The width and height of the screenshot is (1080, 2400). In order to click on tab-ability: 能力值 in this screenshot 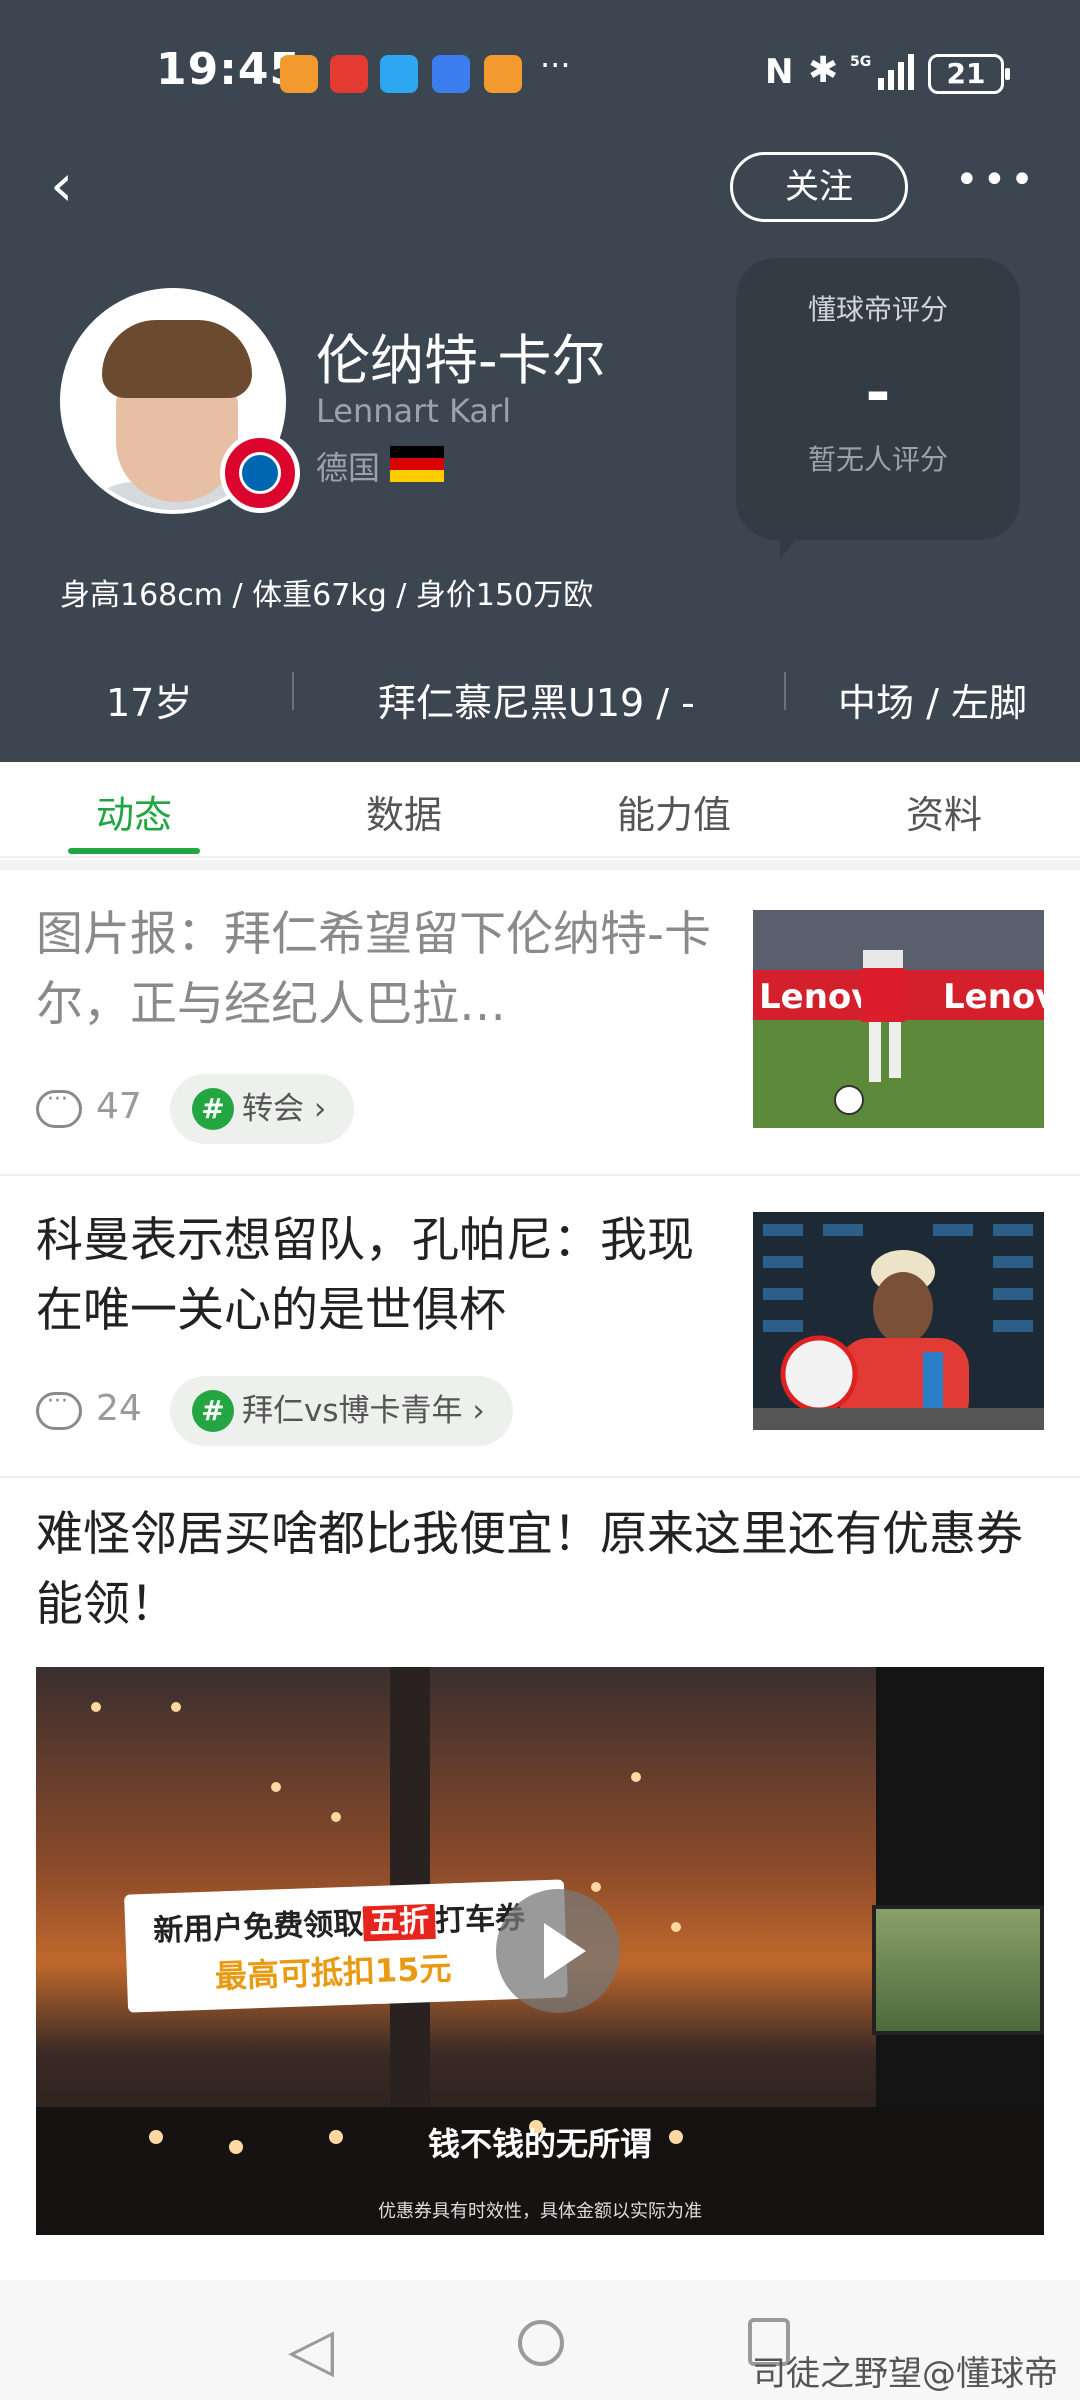, I will do `click(674, 811)`.